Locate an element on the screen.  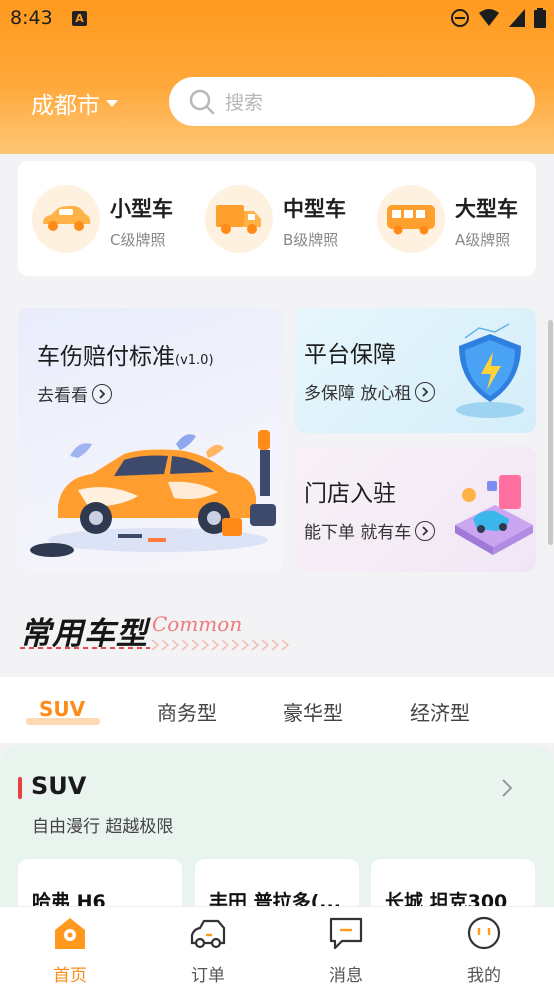
truck-icon is located at coordinates (239, 219).